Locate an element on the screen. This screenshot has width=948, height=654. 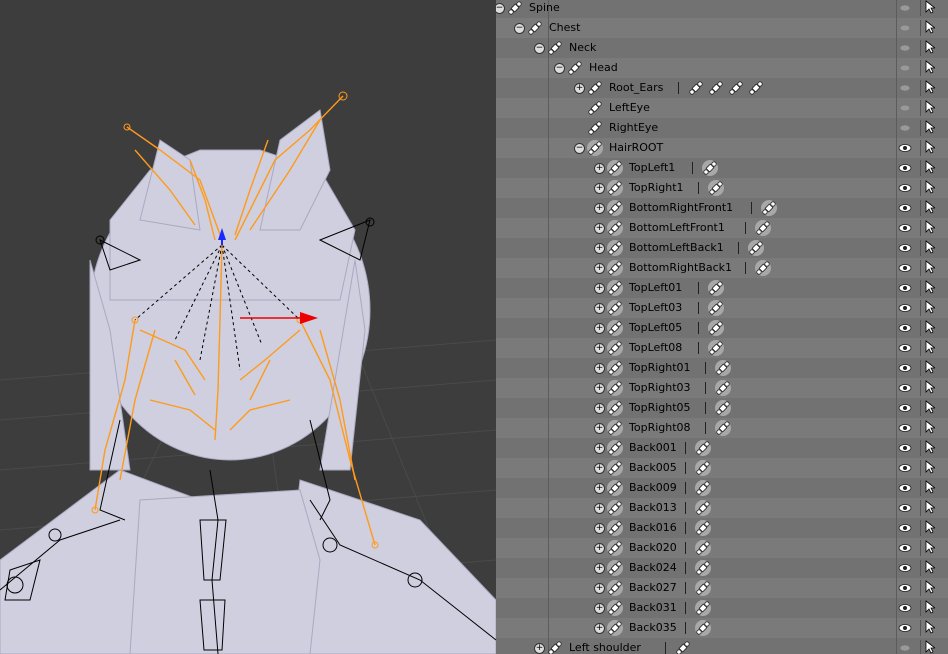
outliner-row: + BottomRightBack1 is located at coordinates (722, 268).